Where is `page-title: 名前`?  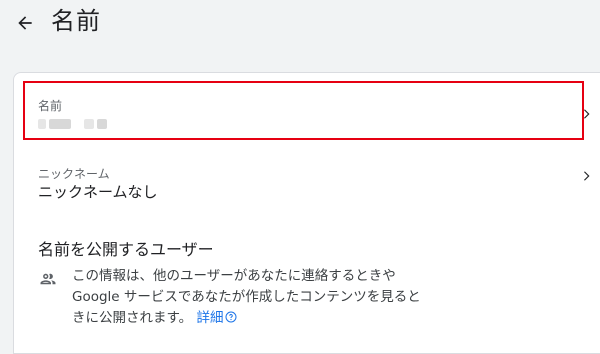 page-title: 名前 is located at coordinates (76, 21).